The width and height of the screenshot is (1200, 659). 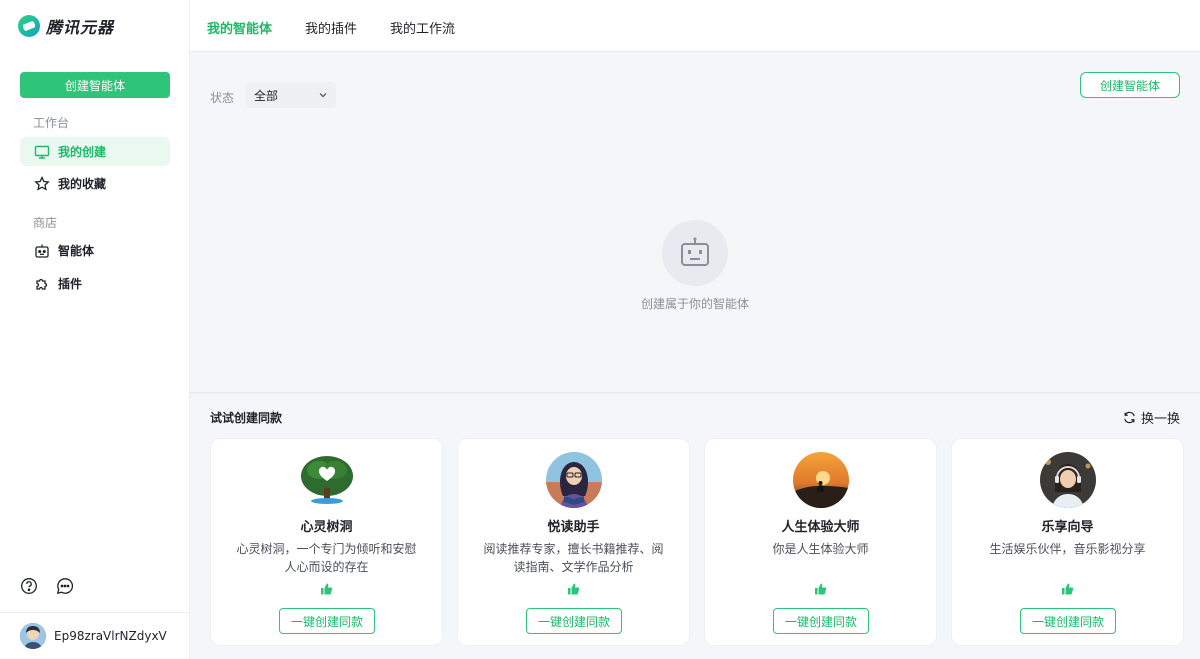 What do you see at coordinates (574, 480) in the screenshot?
I see `reading-assistant-avatar` at bounding box center [574, 480].